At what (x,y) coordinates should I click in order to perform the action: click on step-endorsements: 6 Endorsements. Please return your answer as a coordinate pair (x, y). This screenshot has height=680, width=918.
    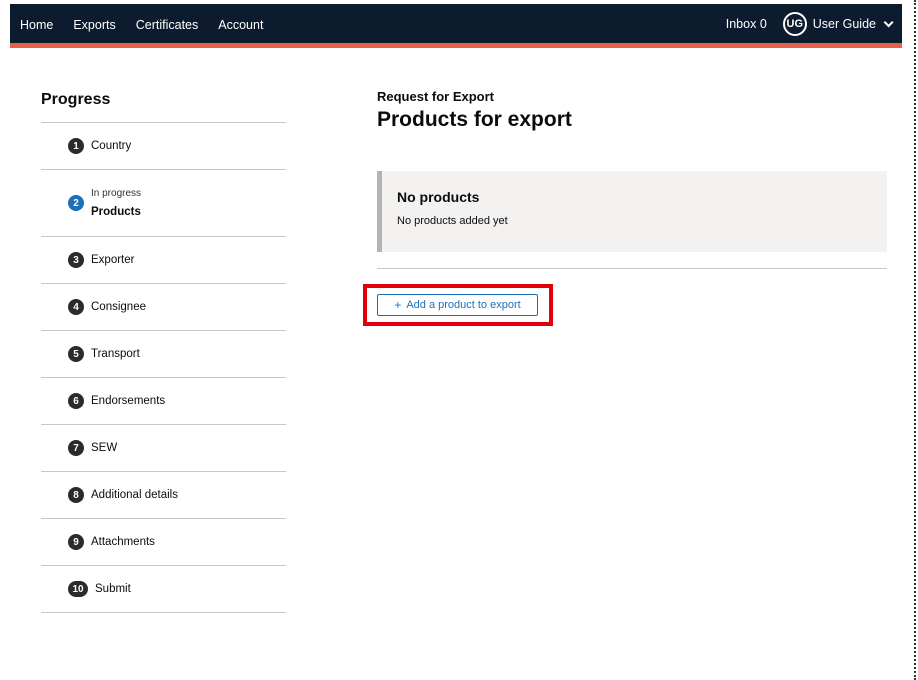
    Looking at the image, I should click on (163, 401).